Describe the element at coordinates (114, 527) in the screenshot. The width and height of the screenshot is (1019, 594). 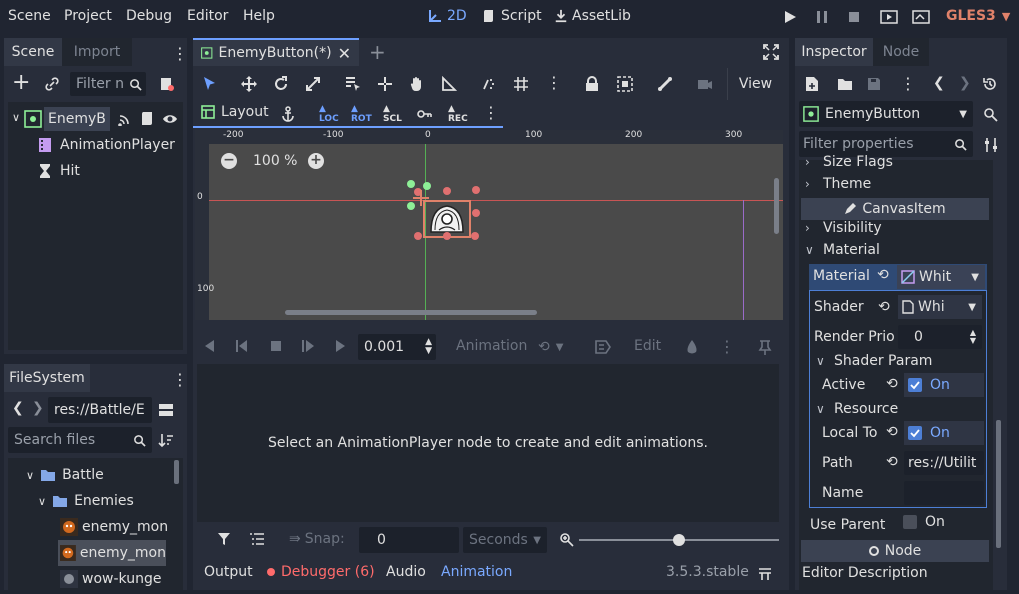
I see `file-row-enemy-mon-1: enemy_mon` at that location.